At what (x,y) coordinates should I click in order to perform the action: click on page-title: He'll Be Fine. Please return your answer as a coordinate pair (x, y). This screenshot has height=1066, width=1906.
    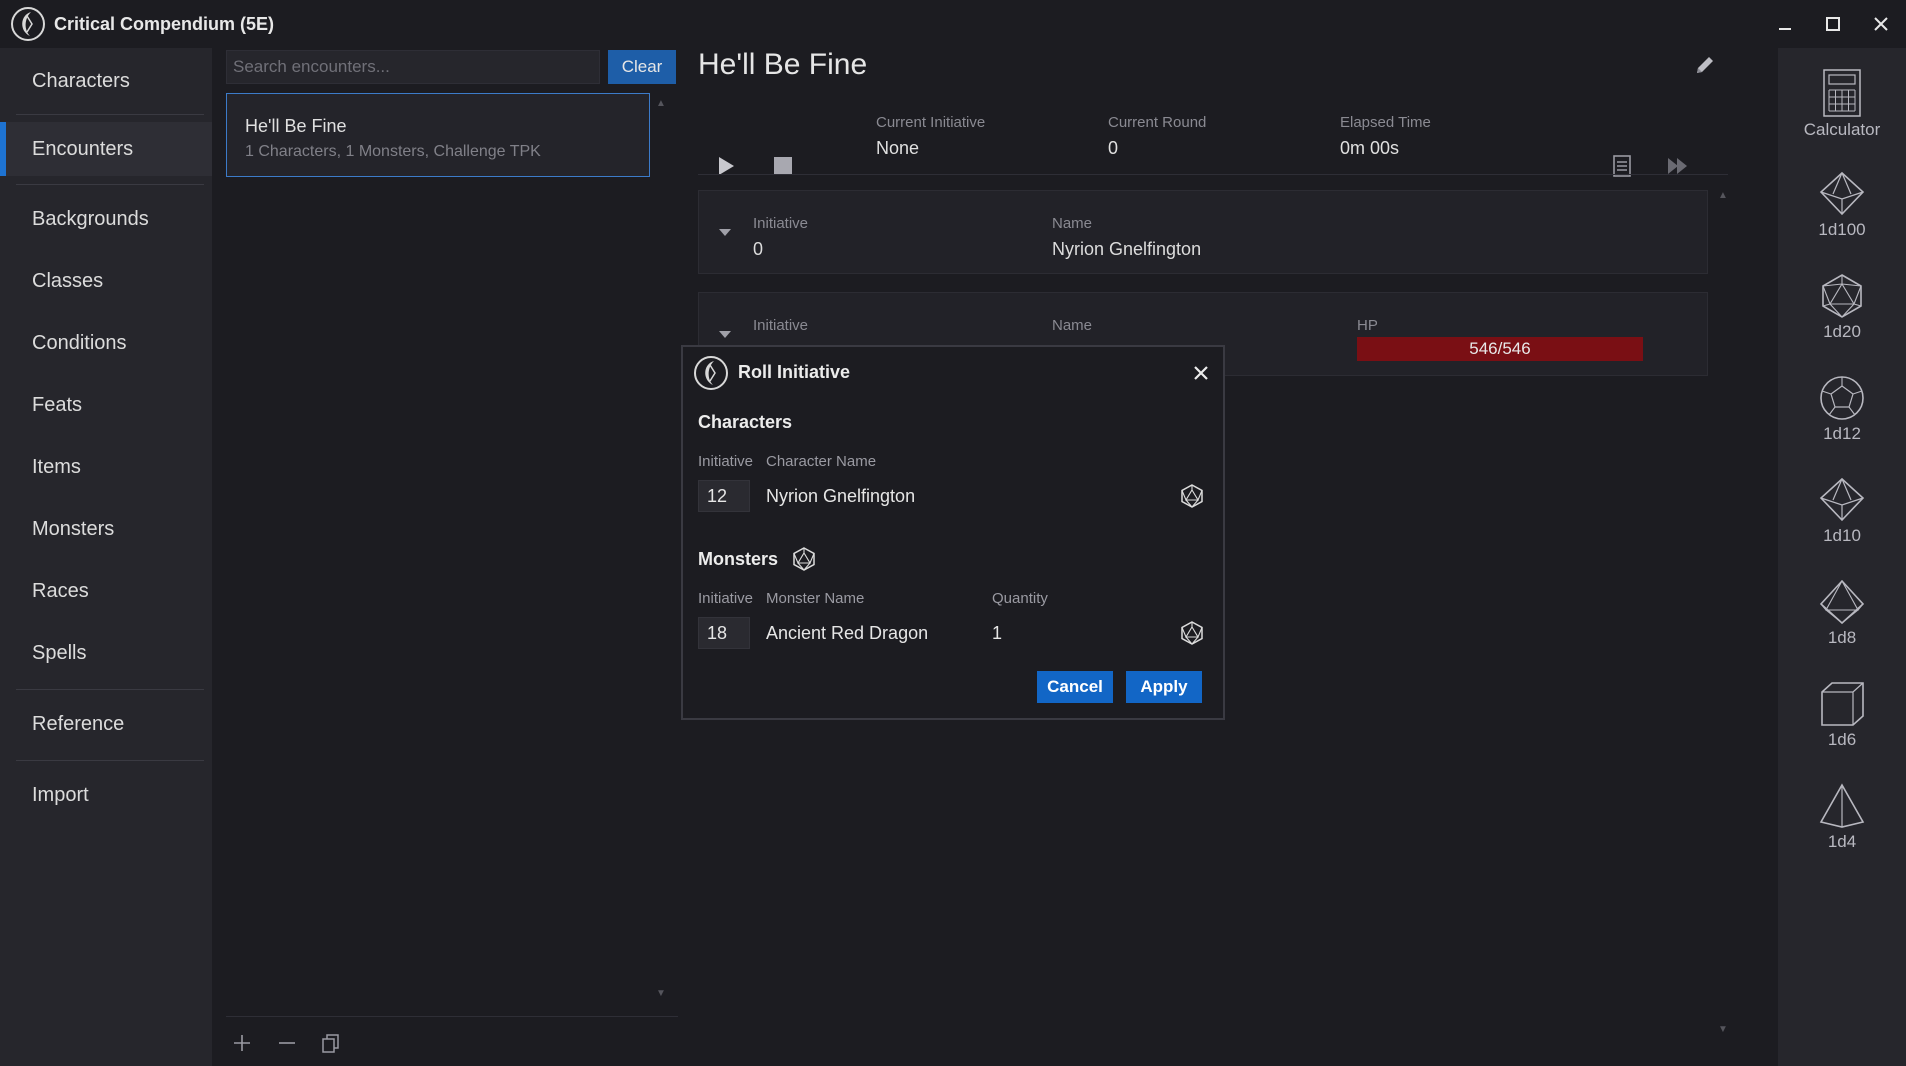
    Looking at the image, I should click on (782, 65).